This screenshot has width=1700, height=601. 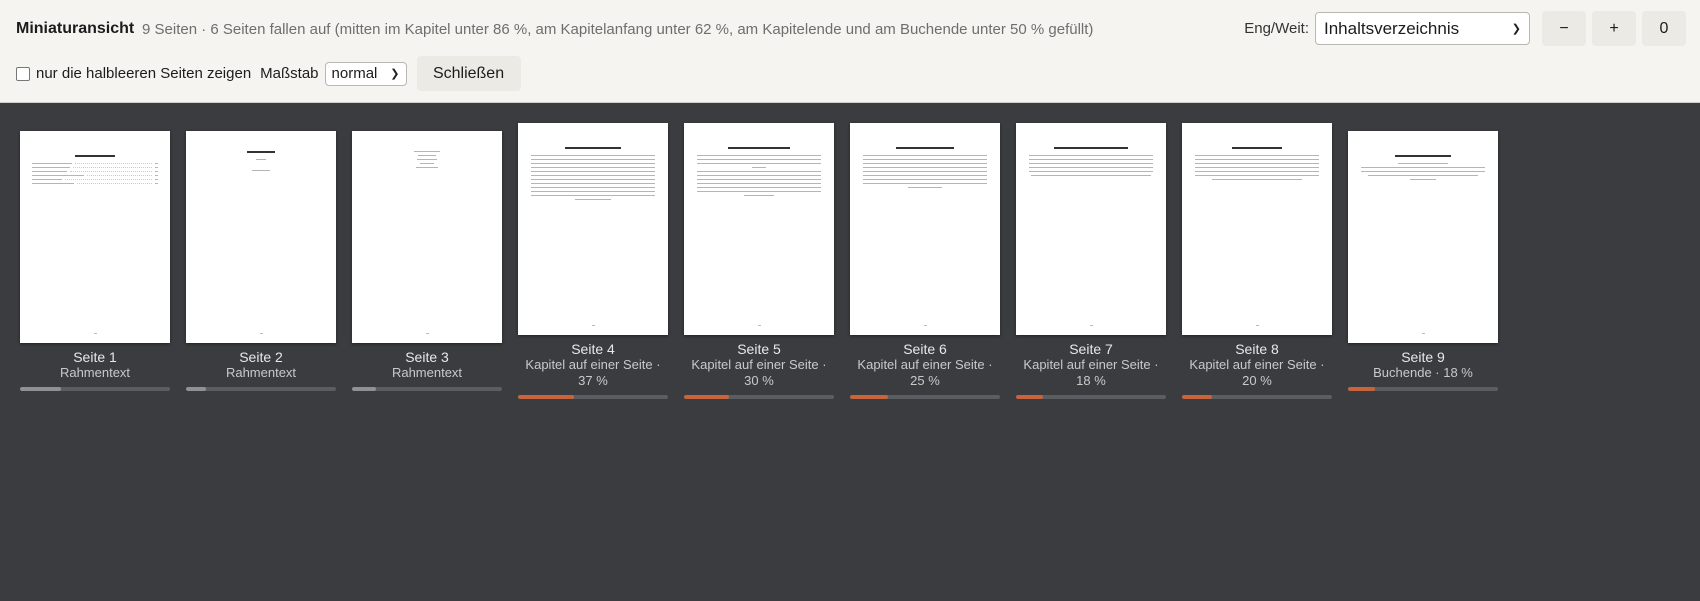 What do you see at coordinates (95, 357) in the screenshot?
I see `page-label: Seite 1` at bounding box center [95, 357].